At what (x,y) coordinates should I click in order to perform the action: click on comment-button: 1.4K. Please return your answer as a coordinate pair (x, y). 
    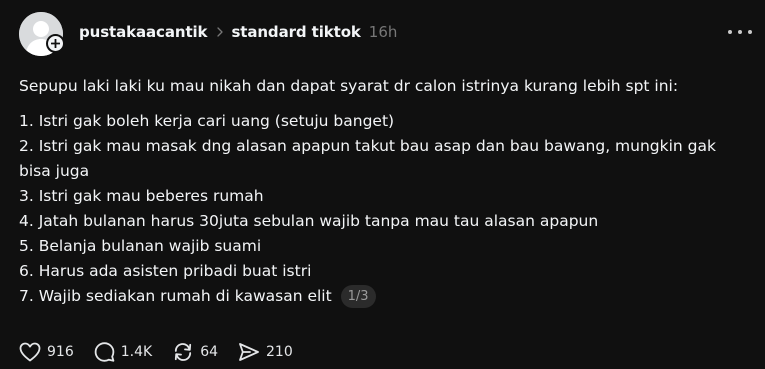
    Looking at the image, I should click on (123, 352).